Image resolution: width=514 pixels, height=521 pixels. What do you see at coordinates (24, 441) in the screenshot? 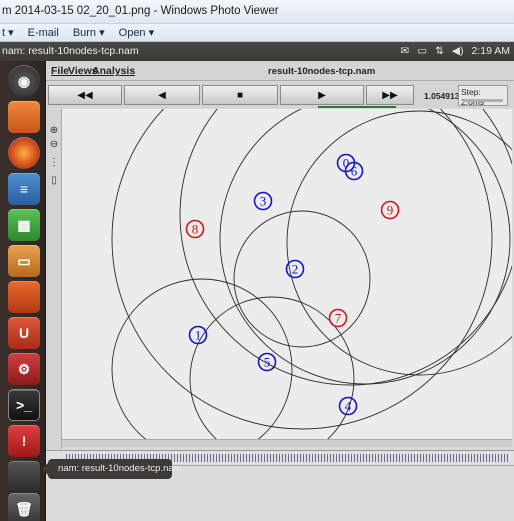
I see `update-icon: !` at bounding box center [24, 441].